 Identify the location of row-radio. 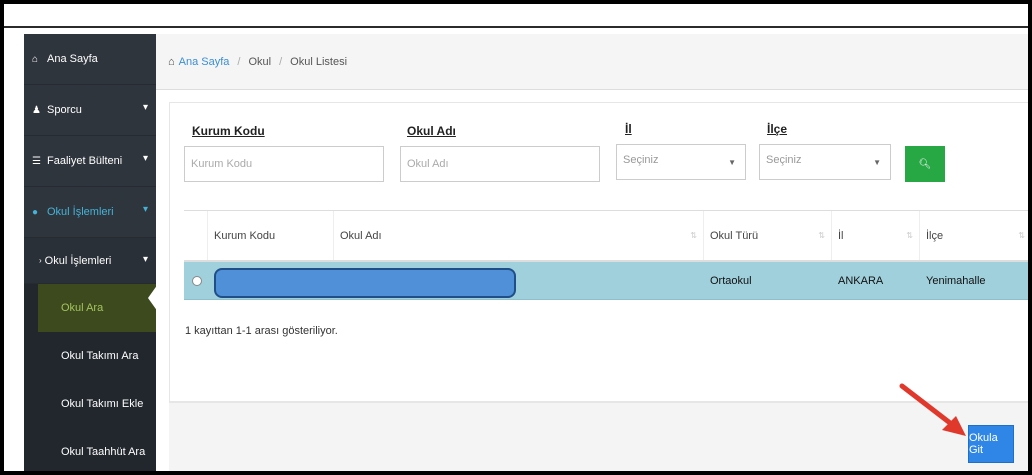
(197, 280).